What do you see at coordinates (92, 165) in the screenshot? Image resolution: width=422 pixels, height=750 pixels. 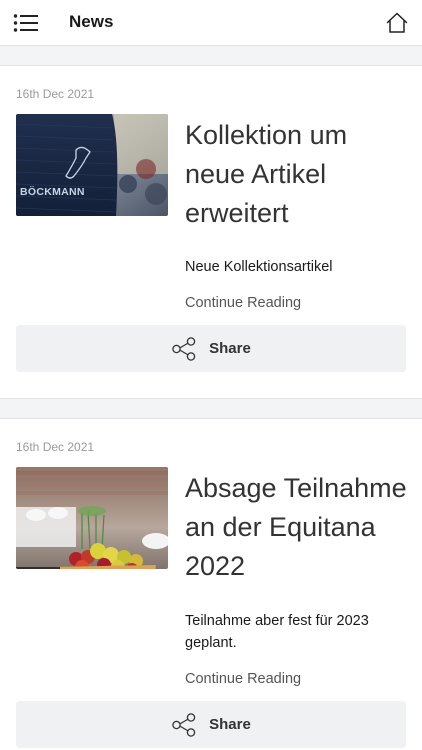 I see `article-image-jacket: BÖCKMANN` at bounding box center [92, 165].